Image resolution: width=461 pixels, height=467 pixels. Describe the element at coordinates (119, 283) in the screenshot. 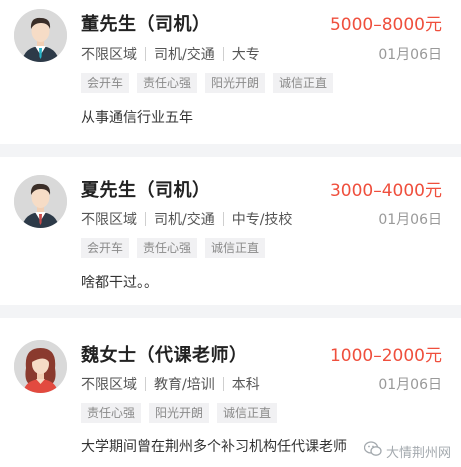

I see `candidate-description: 啥都干过。。` at that location.